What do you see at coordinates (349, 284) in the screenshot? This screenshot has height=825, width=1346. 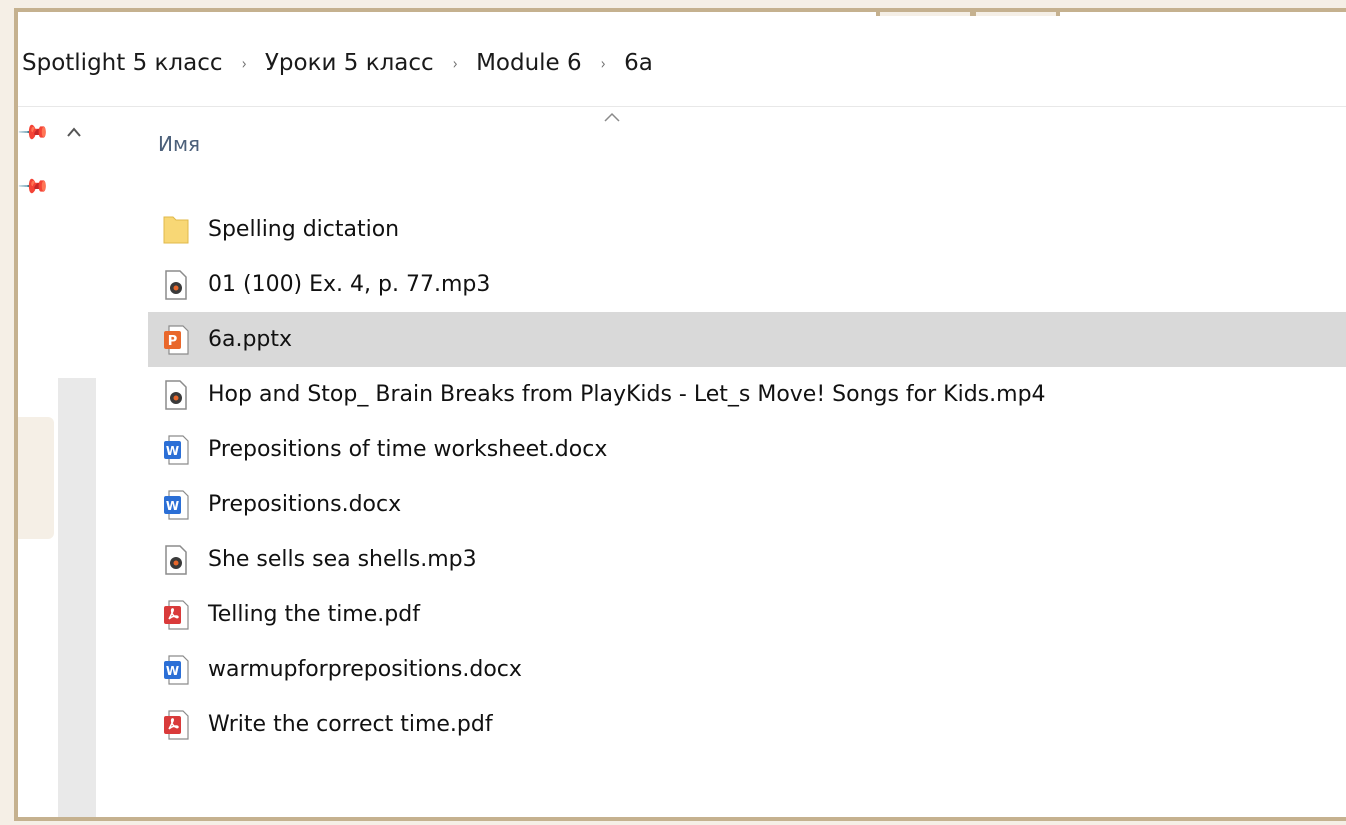 I see `file-name: 01 (100) Ex. 4, p. 77.mp3` at bounding box center [349, 284].